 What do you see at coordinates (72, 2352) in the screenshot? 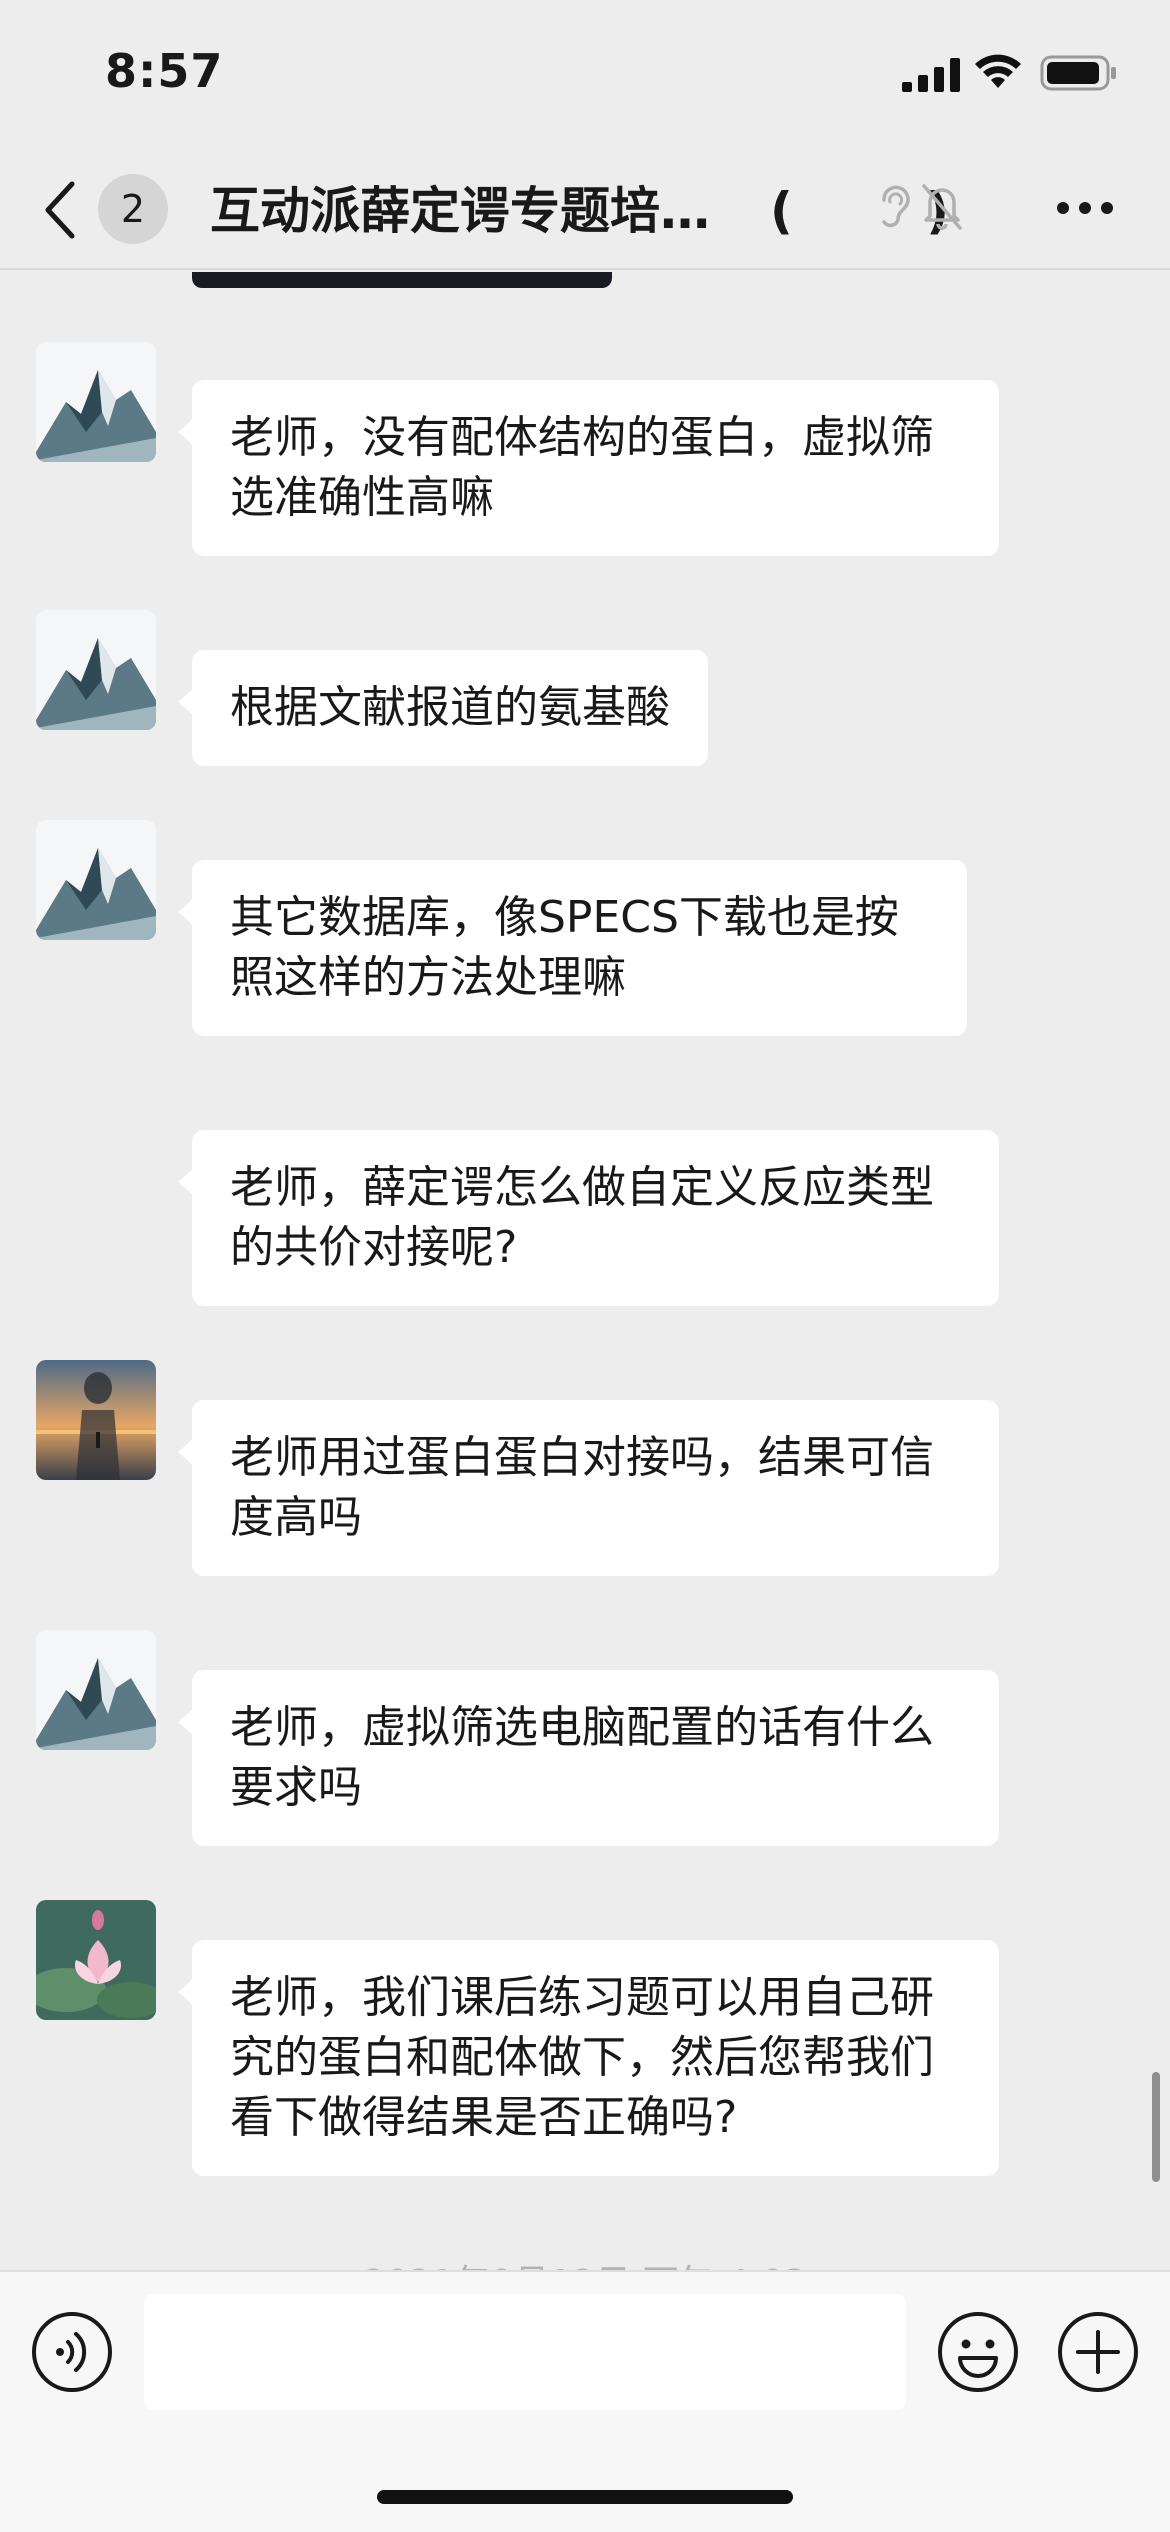
I see `voice-input-icon` at bounding box center [72, 2352].